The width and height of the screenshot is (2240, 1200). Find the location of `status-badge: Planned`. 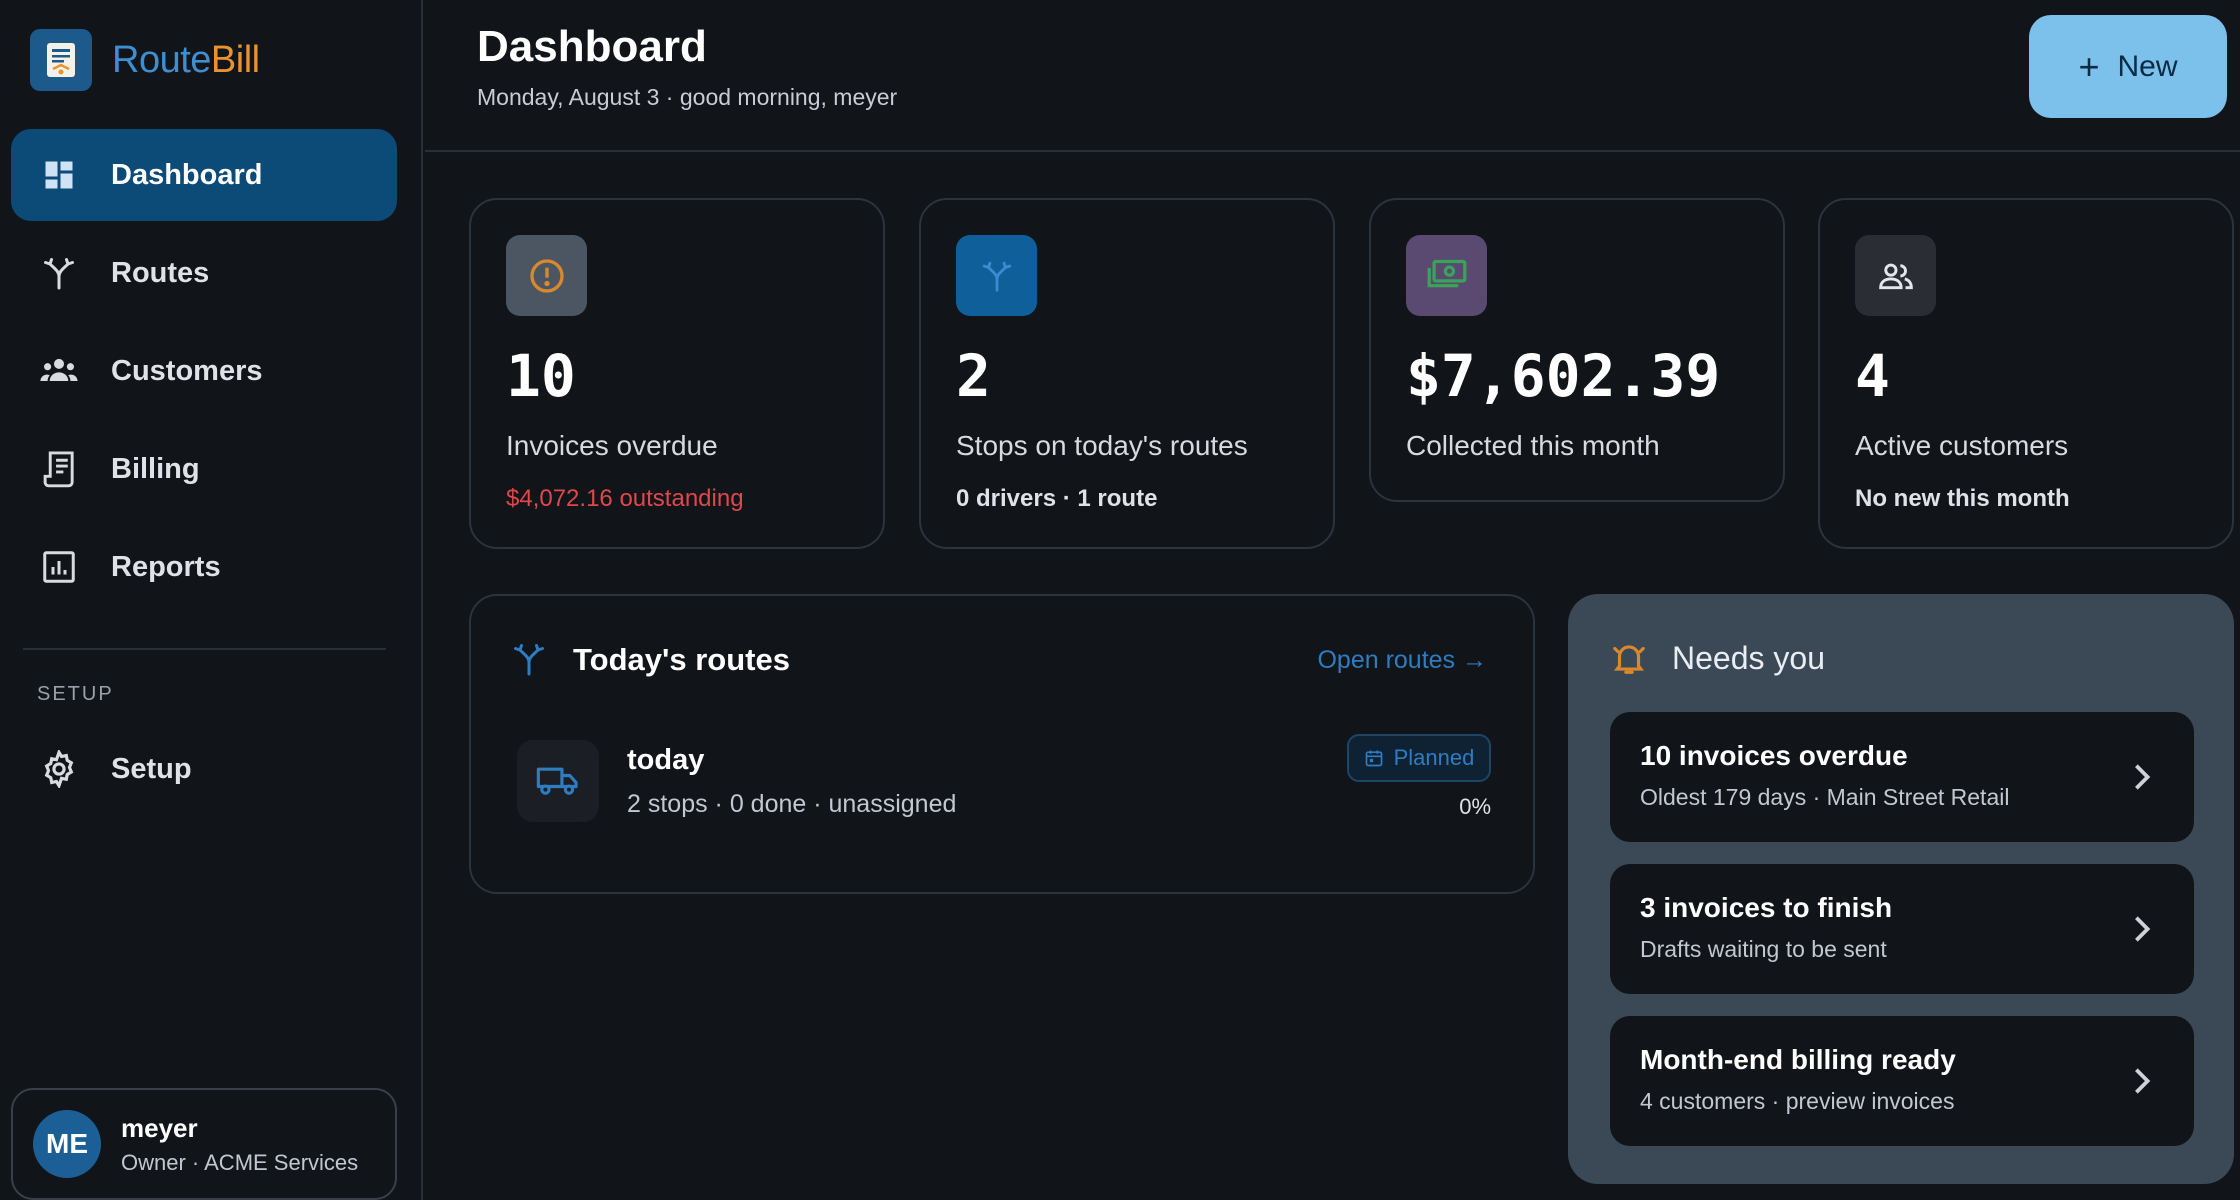

status-badge: Planned is located at coordinates (1419, 758).